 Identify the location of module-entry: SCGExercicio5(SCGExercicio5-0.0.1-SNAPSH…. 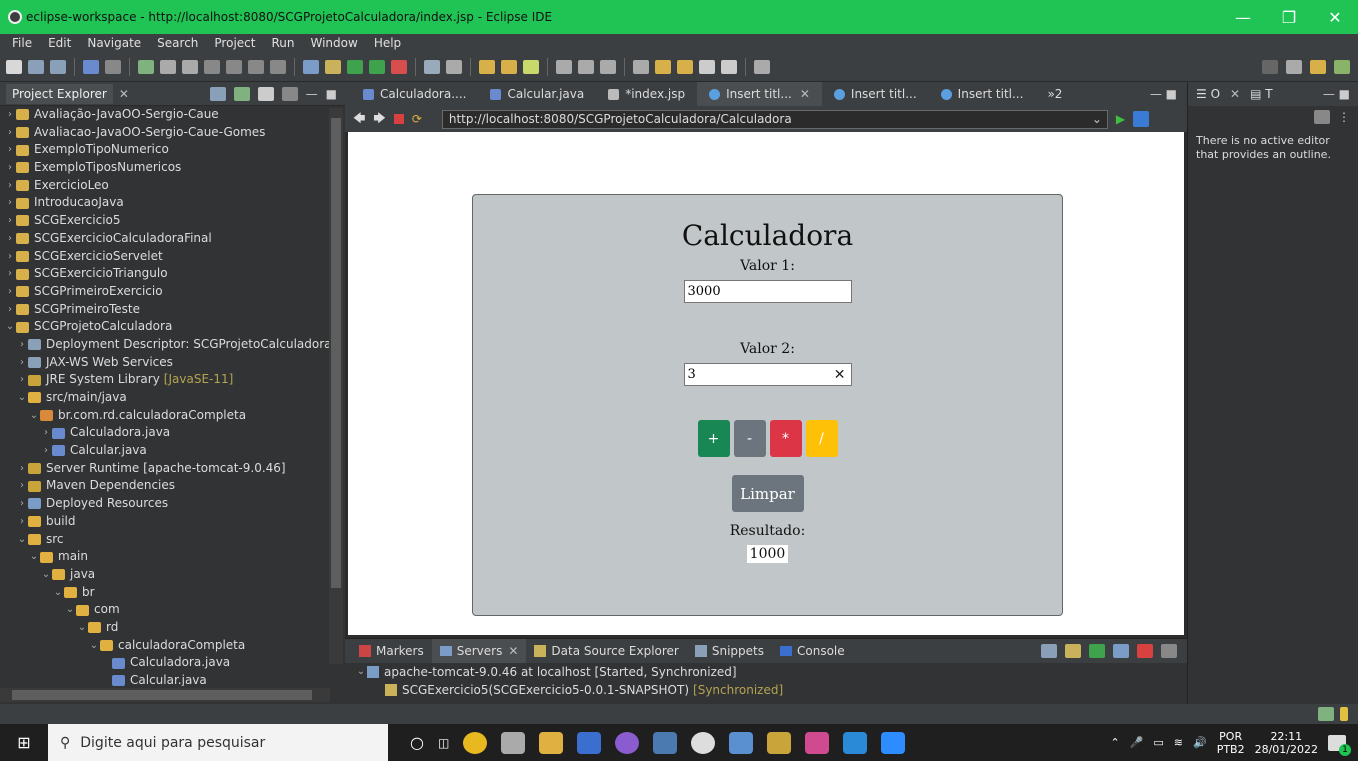
(766, 690).